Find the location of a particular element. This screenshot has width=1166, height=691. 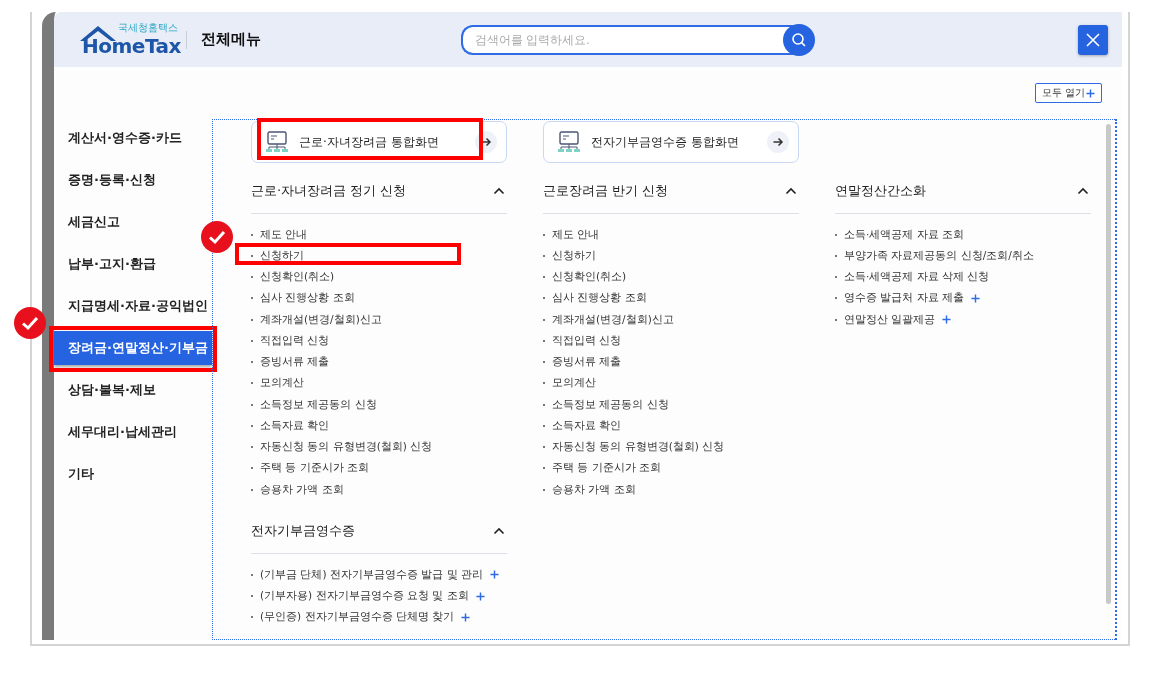

sidebar-item: 상담·불복·제보 is located at coordinates (107, 390).